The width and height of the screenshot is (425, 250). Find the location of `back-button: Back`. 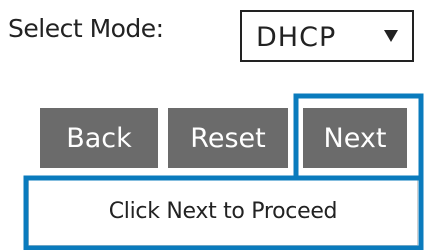

back-button: Back is located at coordinates (99, 138).